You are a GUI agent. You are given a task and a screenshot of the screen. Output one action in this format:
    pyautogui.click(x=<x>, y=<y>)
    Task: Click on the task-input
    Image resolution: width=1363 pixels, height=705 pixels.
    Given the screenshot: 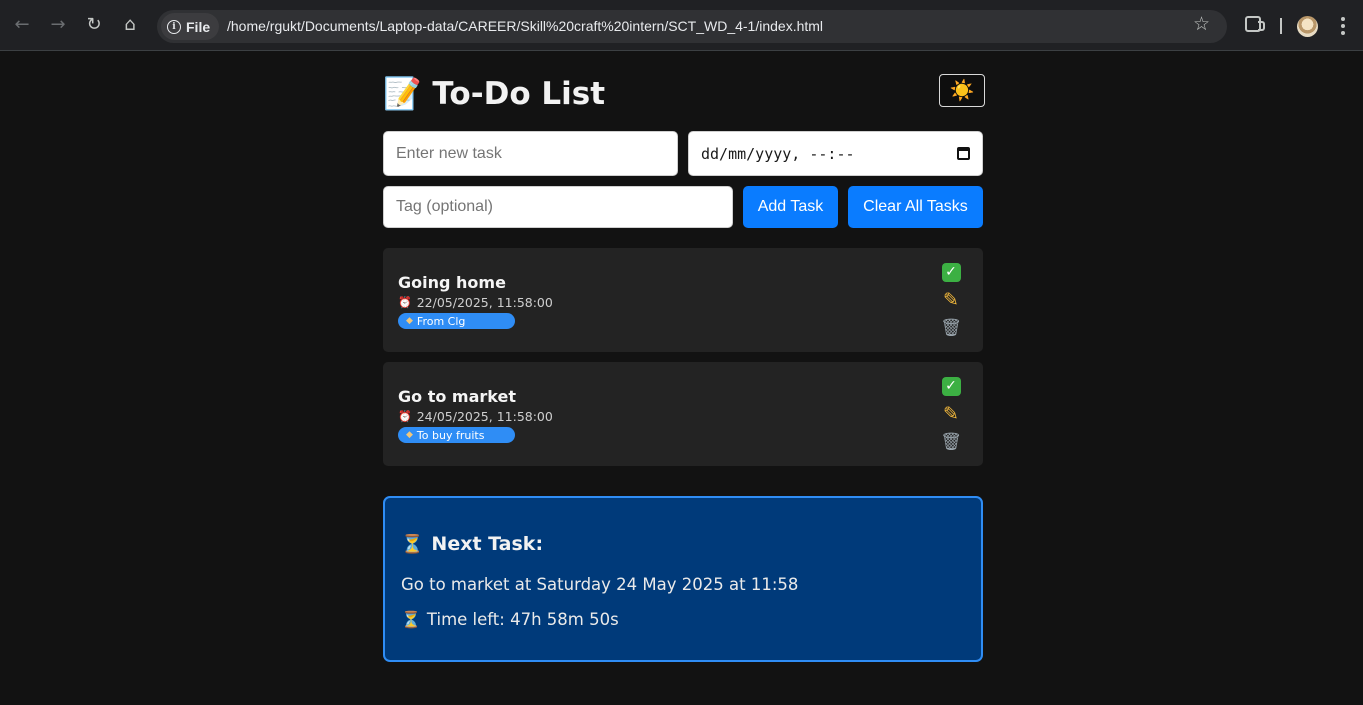 What is the action you would take?
    pyautogui.click(x=530, y=153)
    